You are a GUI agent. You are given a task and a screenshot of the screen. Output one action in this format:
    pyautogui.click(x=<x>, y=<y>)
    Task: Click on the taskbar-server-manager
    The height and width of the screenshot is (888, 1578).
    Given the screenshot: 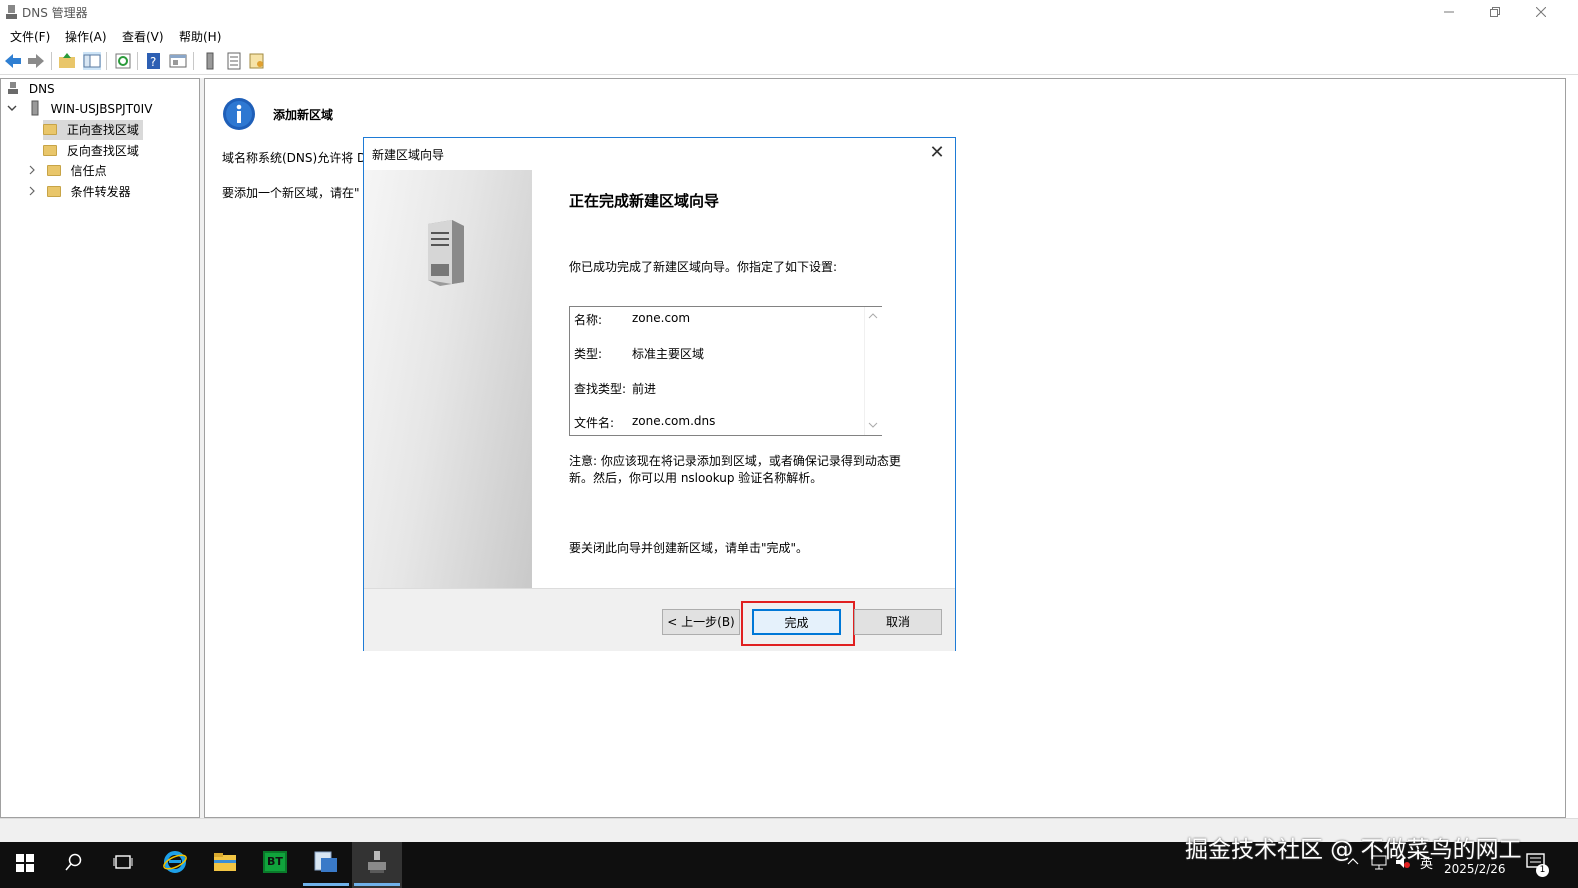 What is the action you would take?
    pyautogui.click(x=326, y=864)
    